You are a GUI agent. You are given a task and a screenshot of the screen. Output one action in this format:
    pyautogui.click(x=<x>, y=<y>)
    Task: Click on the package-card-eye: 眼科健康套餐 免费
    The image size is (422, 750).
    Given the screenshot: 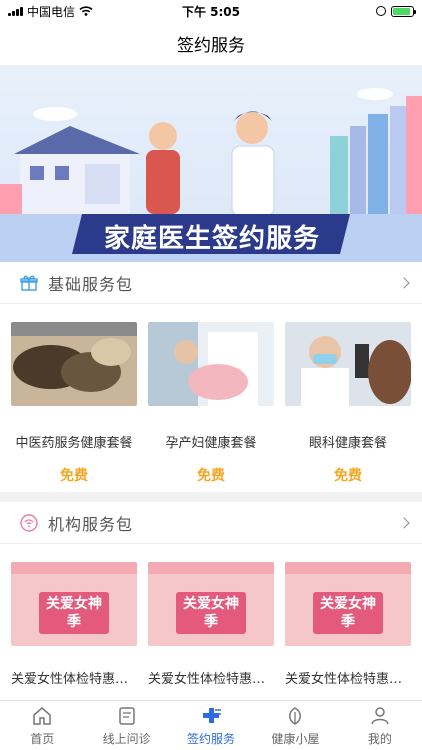 What is the action you would take?
    pyautogui.click(x=348, y=403)
    